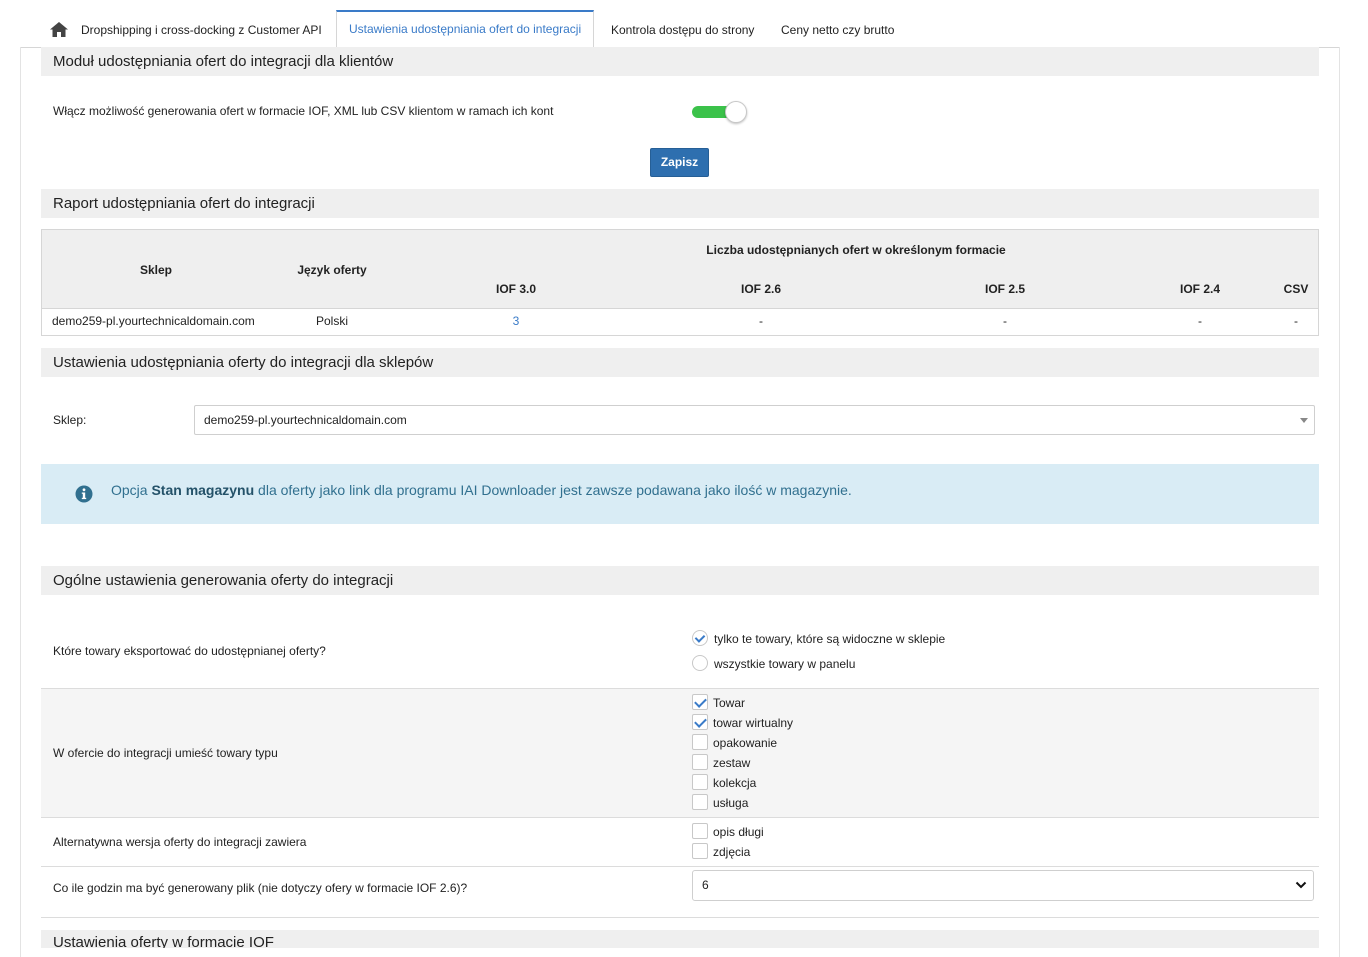 This screenshot has width=1368, height=957. What do you see at coordinates (516, 289) in the screenshot?
I see `col-iof30: IOF 3.0` at bounding box center [516, 289].